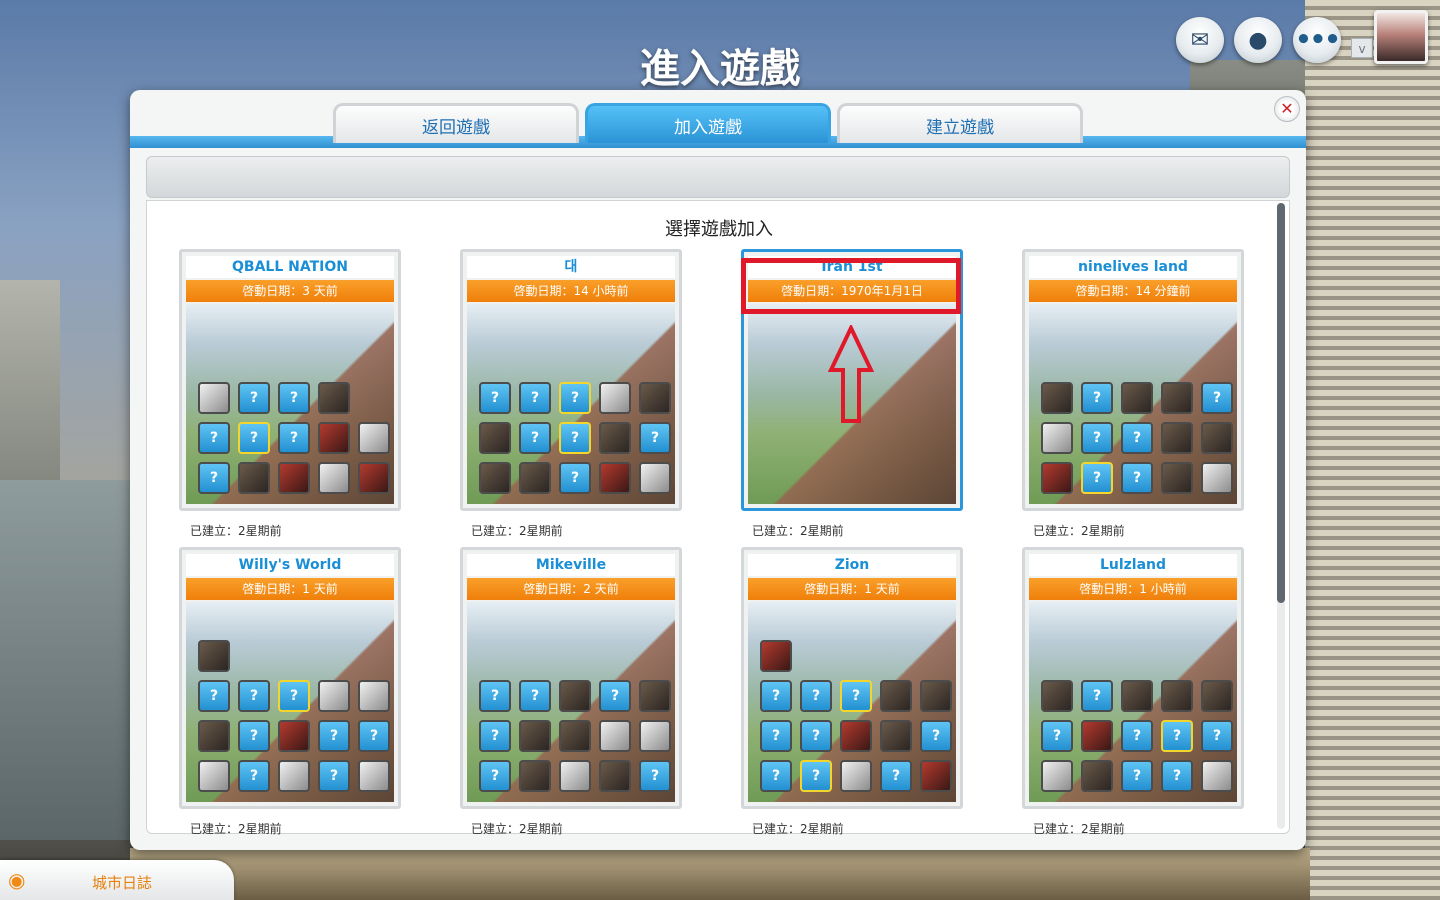 This screenshot has height=900, width=1440. I want to click on player-slot-grid: ????????, so click(296, 716).